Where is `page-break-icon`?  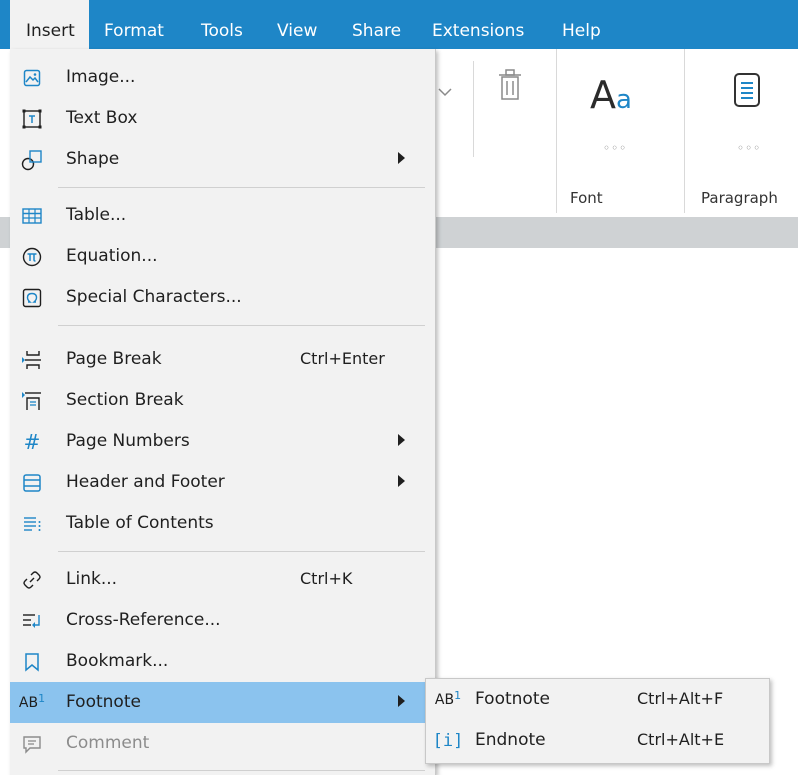
page-break-icon is located at coordinates (32, 360).